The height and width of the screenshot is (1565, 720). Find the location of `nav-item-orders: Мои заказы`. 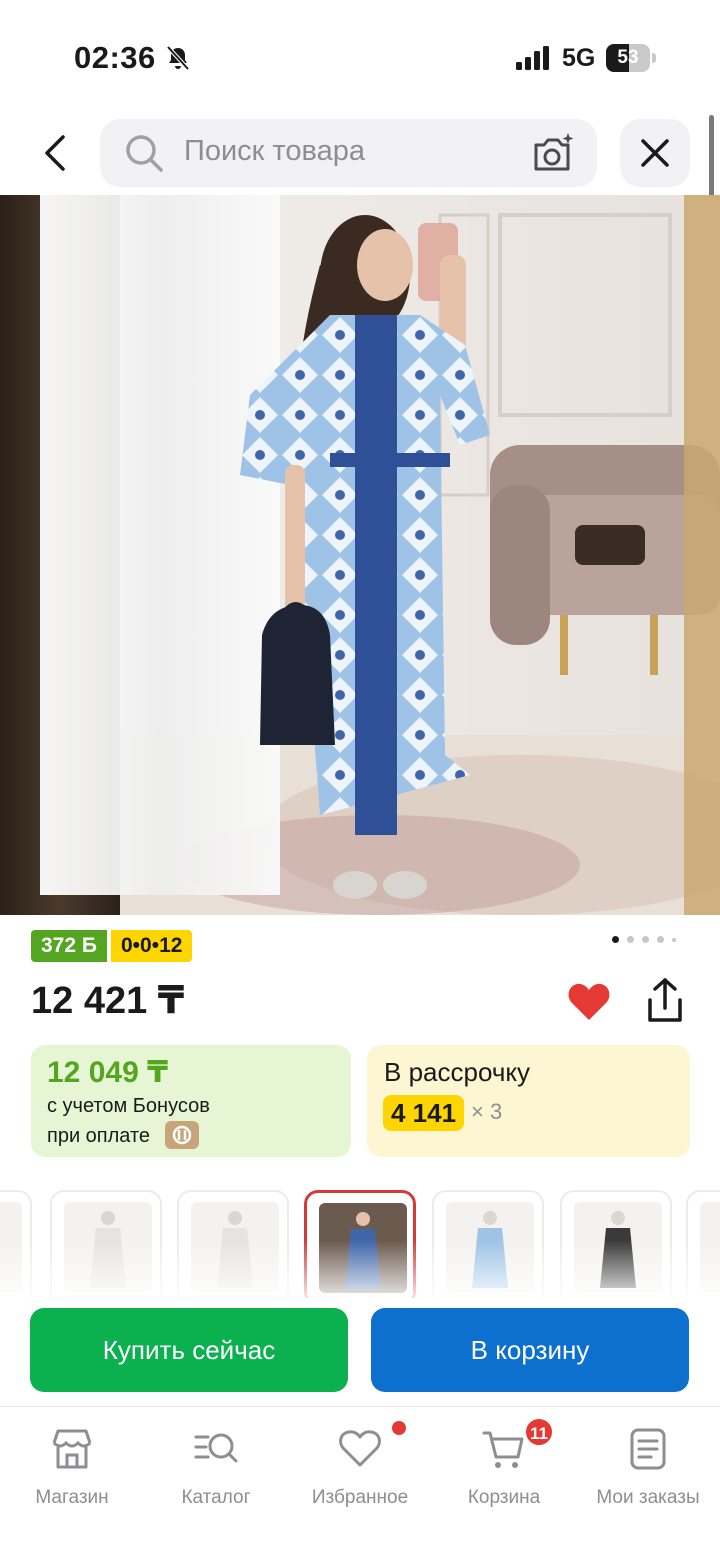

nav-item-orders: Мои заказы is located at coordinates (648, 1471).